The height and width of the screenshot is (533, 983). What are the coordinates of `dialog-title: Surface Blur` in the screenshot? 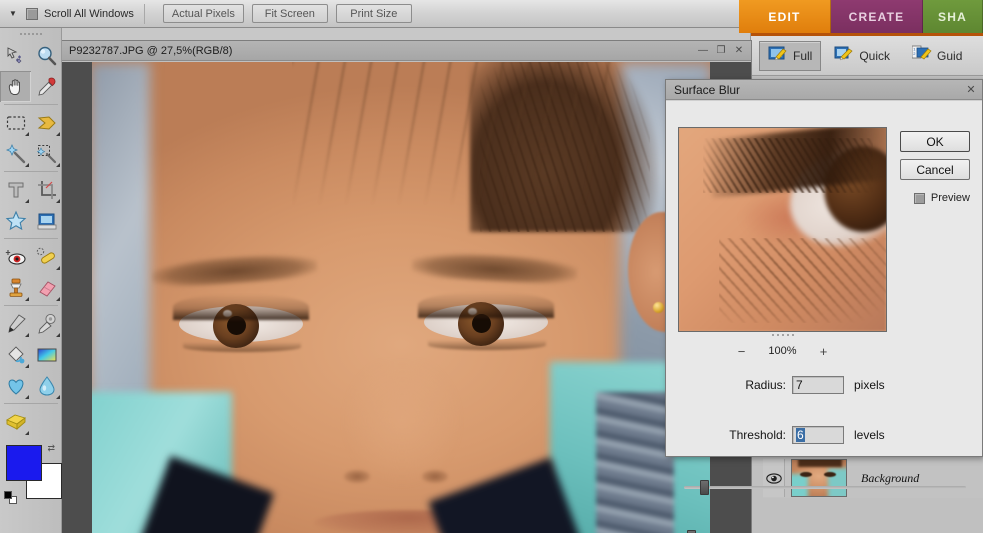 It's located at (707, 89).